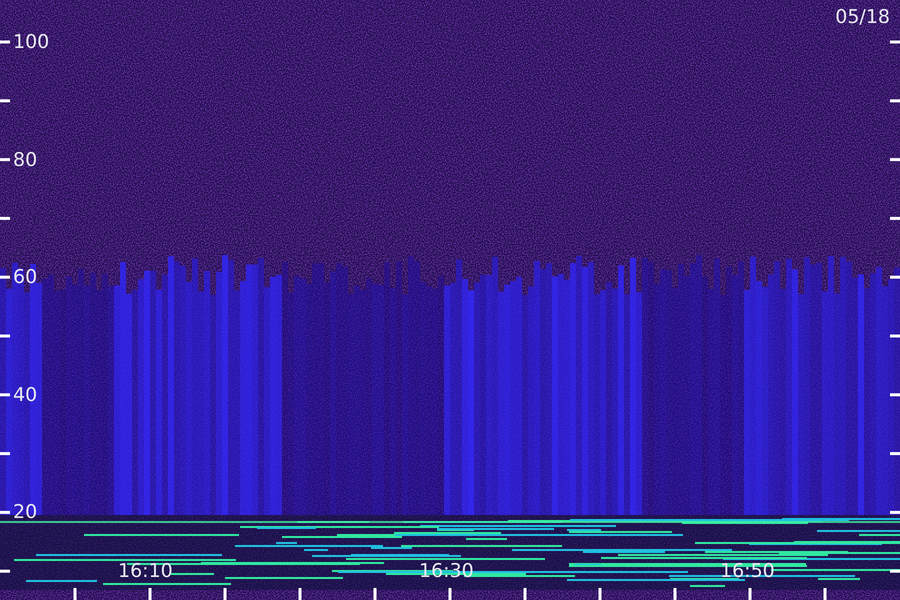 Image resolution: width=900 pixels, height=600 pixels. Describe the element at coordinates (31, 42) in the screenshot. I see `axis-label: 100` at that location.